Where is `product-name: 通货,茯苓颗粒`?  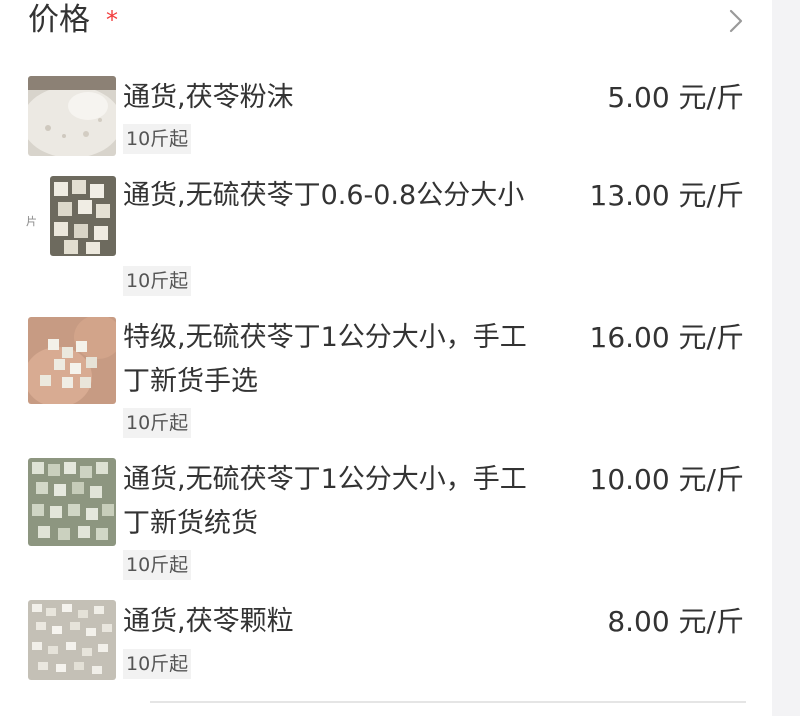
product-name: 通货,茯苓颗粒 is located at coordinates (208, 621).